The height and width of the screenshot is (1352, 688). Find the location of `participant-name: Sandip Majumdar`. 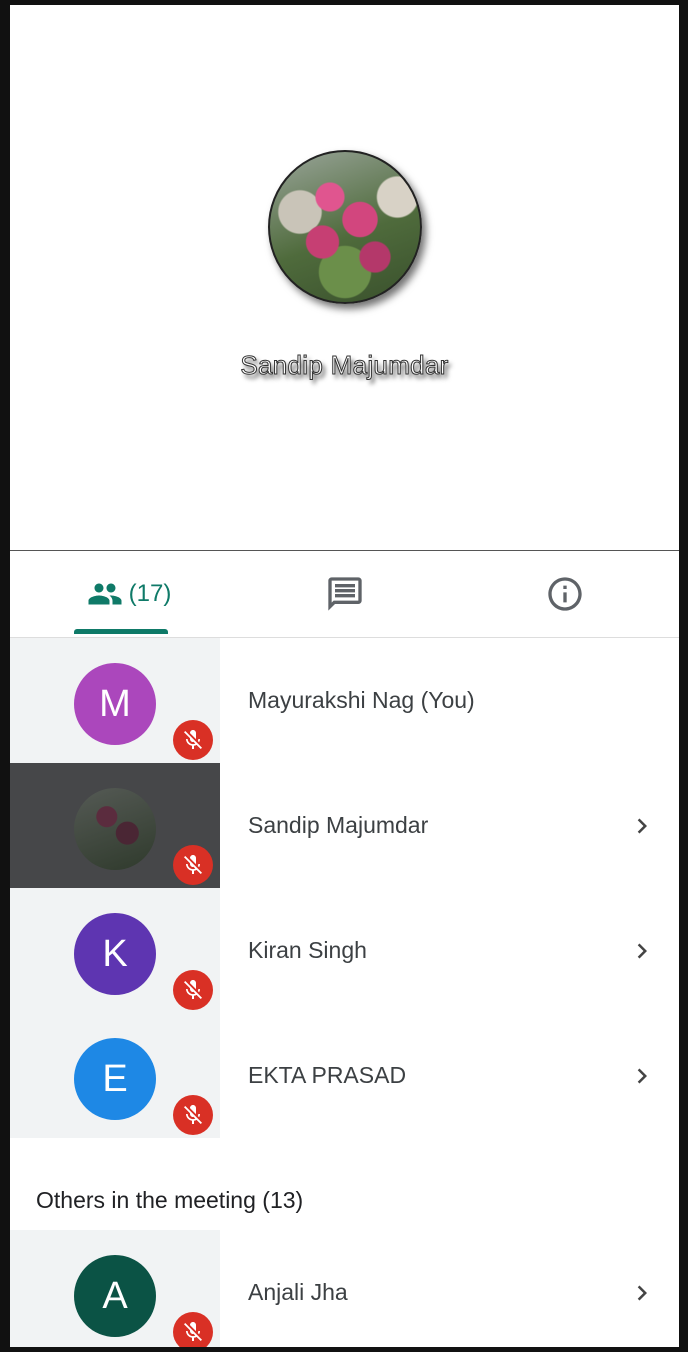

participant-name: Sandip Majumdar is located at coordinates (338, 825).